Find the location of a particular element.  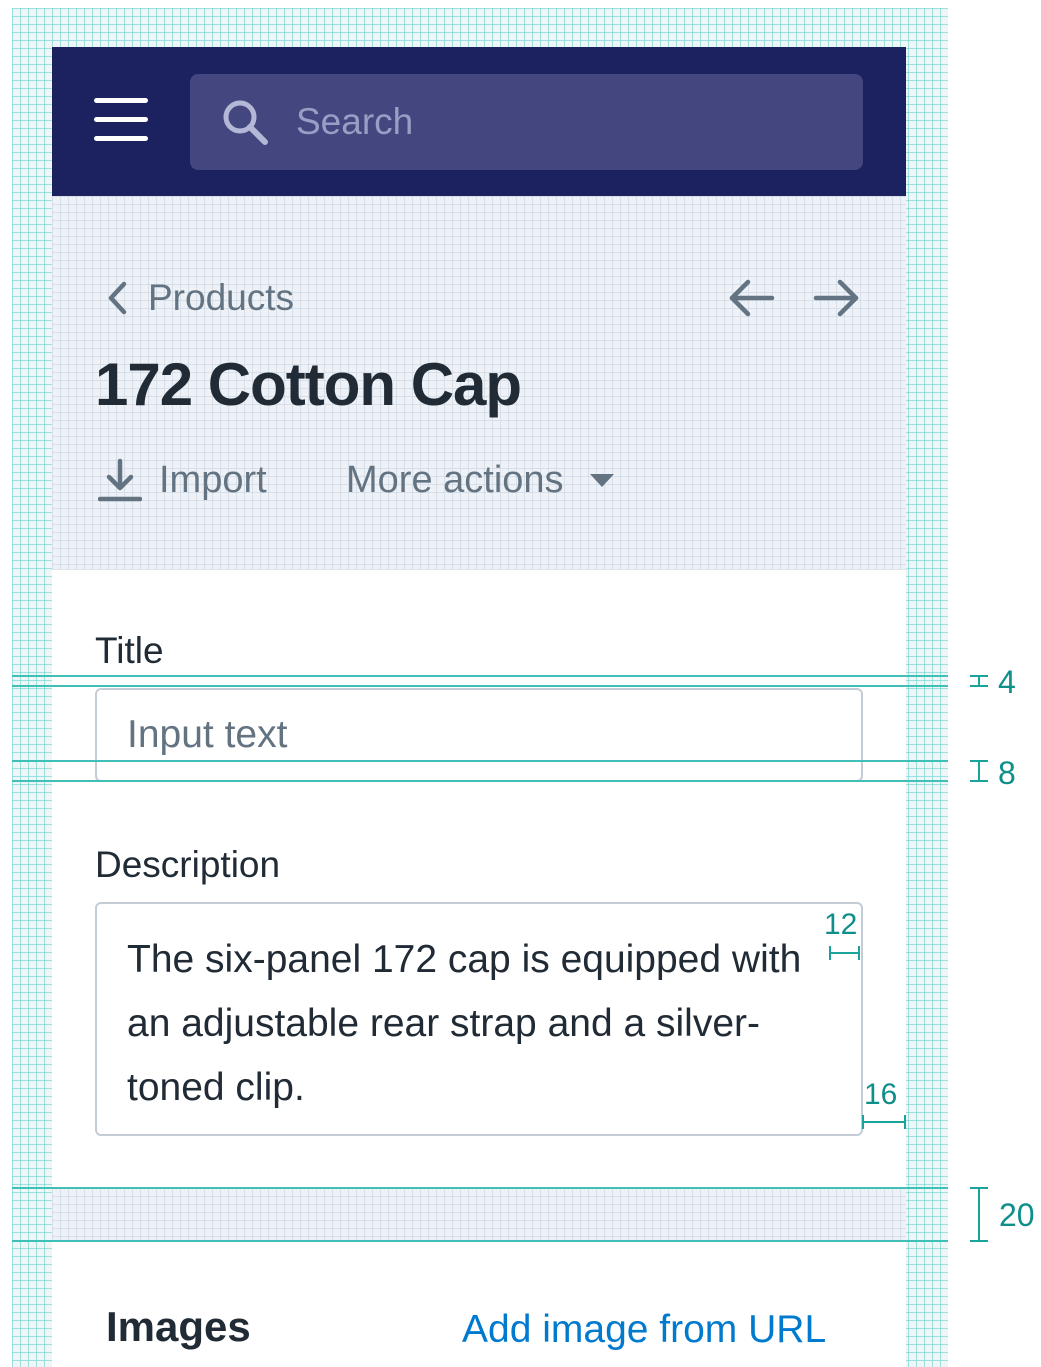

more-actions-button: More actions is located at coordinates (481, 480).